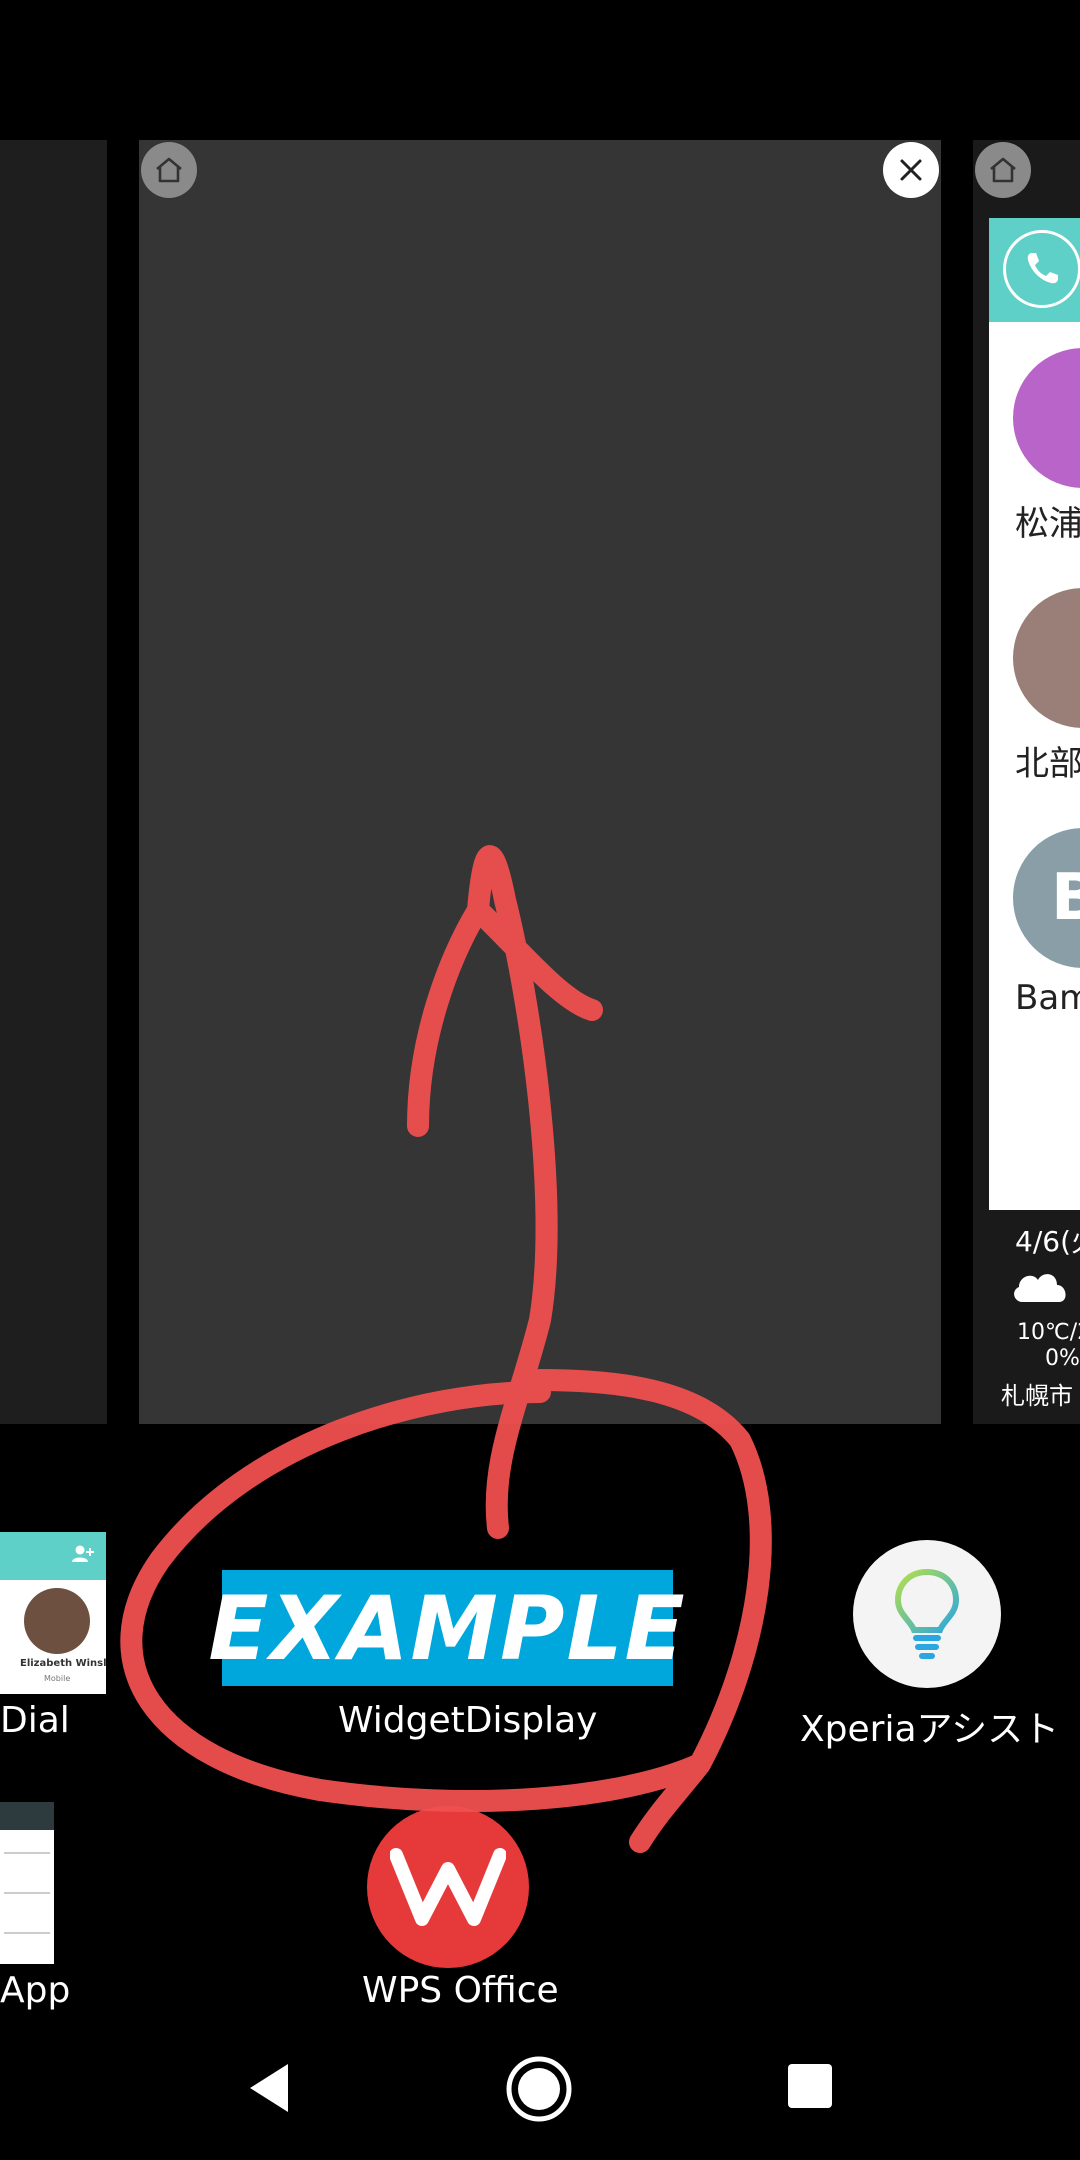  Describe the element at coordinates (539, 2089) in the screenshot. I see `nav-home-icon` at that location.